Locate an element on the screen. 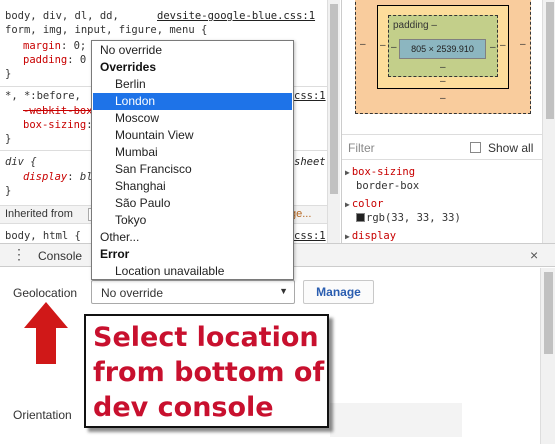  color-value: rgb(33, 33, 33) is located at coordinates (413, 218).